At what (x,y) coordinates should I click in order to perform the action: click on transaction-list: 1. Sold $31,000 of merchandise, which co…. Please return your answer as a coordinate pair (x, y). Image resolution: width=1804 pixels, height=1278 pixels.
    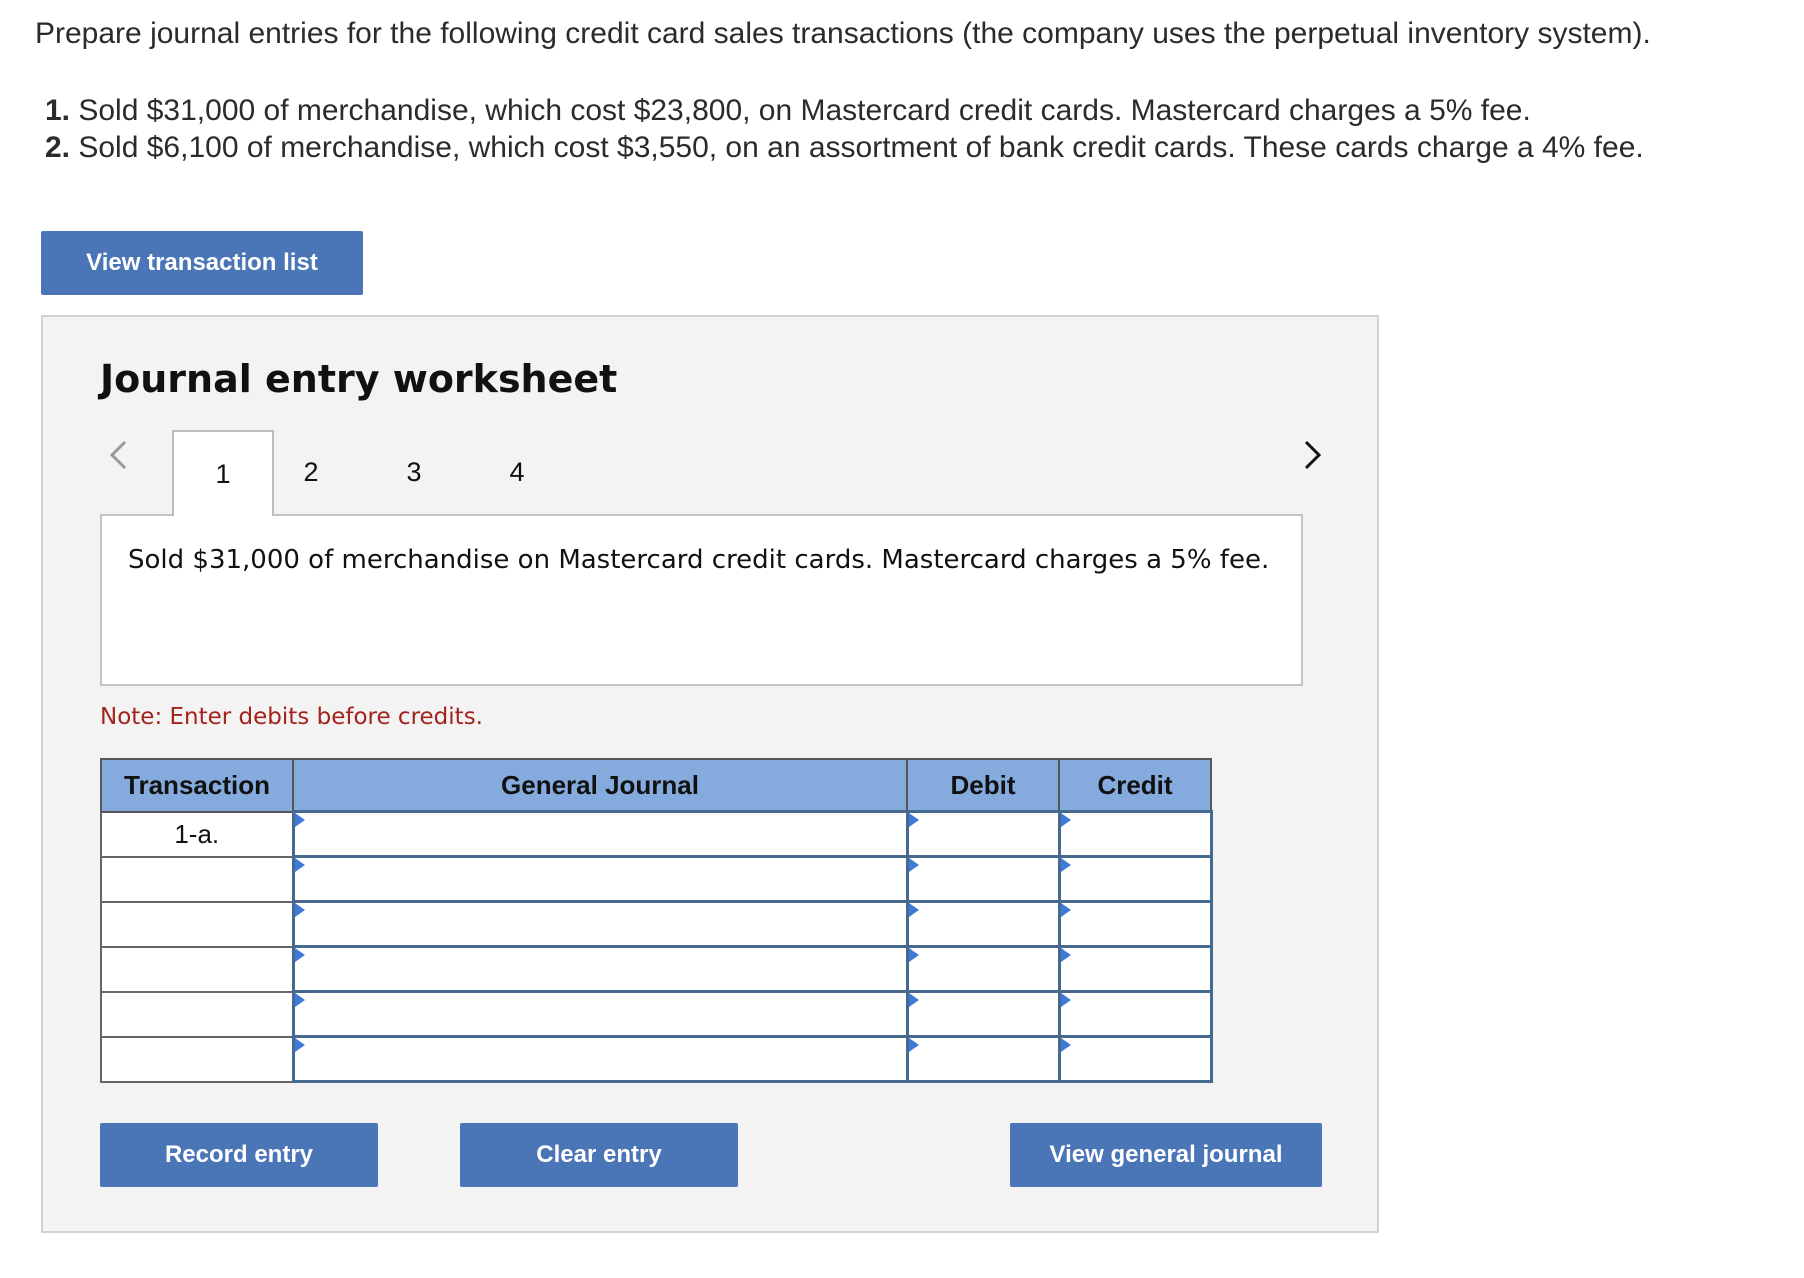
    Looking at the image, I should click on (844, 129).